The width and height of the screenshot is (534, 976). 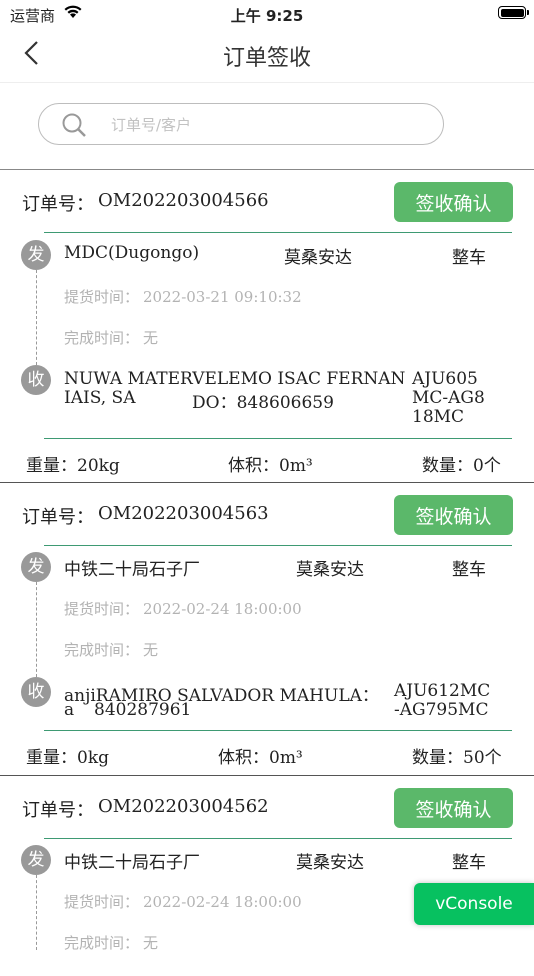 What do you see at coordinates (513, 12) in the screenshot?
I see `battery-icon` at bounding box center [513, 12].